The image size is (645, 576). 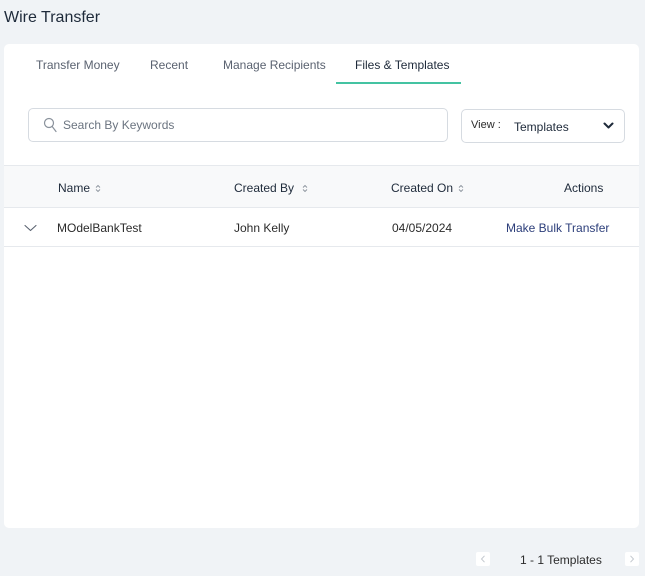 I want to click on page-title: Wire Transfer, so click(x=52, y=17).